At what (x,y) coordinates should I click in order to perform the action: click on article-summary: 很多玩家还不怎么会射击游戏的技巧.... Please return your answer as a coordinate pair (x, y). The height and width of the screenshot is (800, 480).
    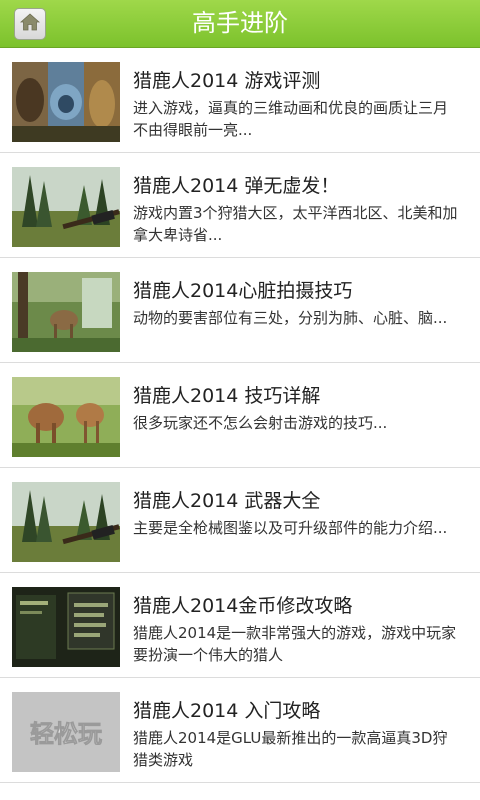
    Looking at the image, I should click on (260, 423).